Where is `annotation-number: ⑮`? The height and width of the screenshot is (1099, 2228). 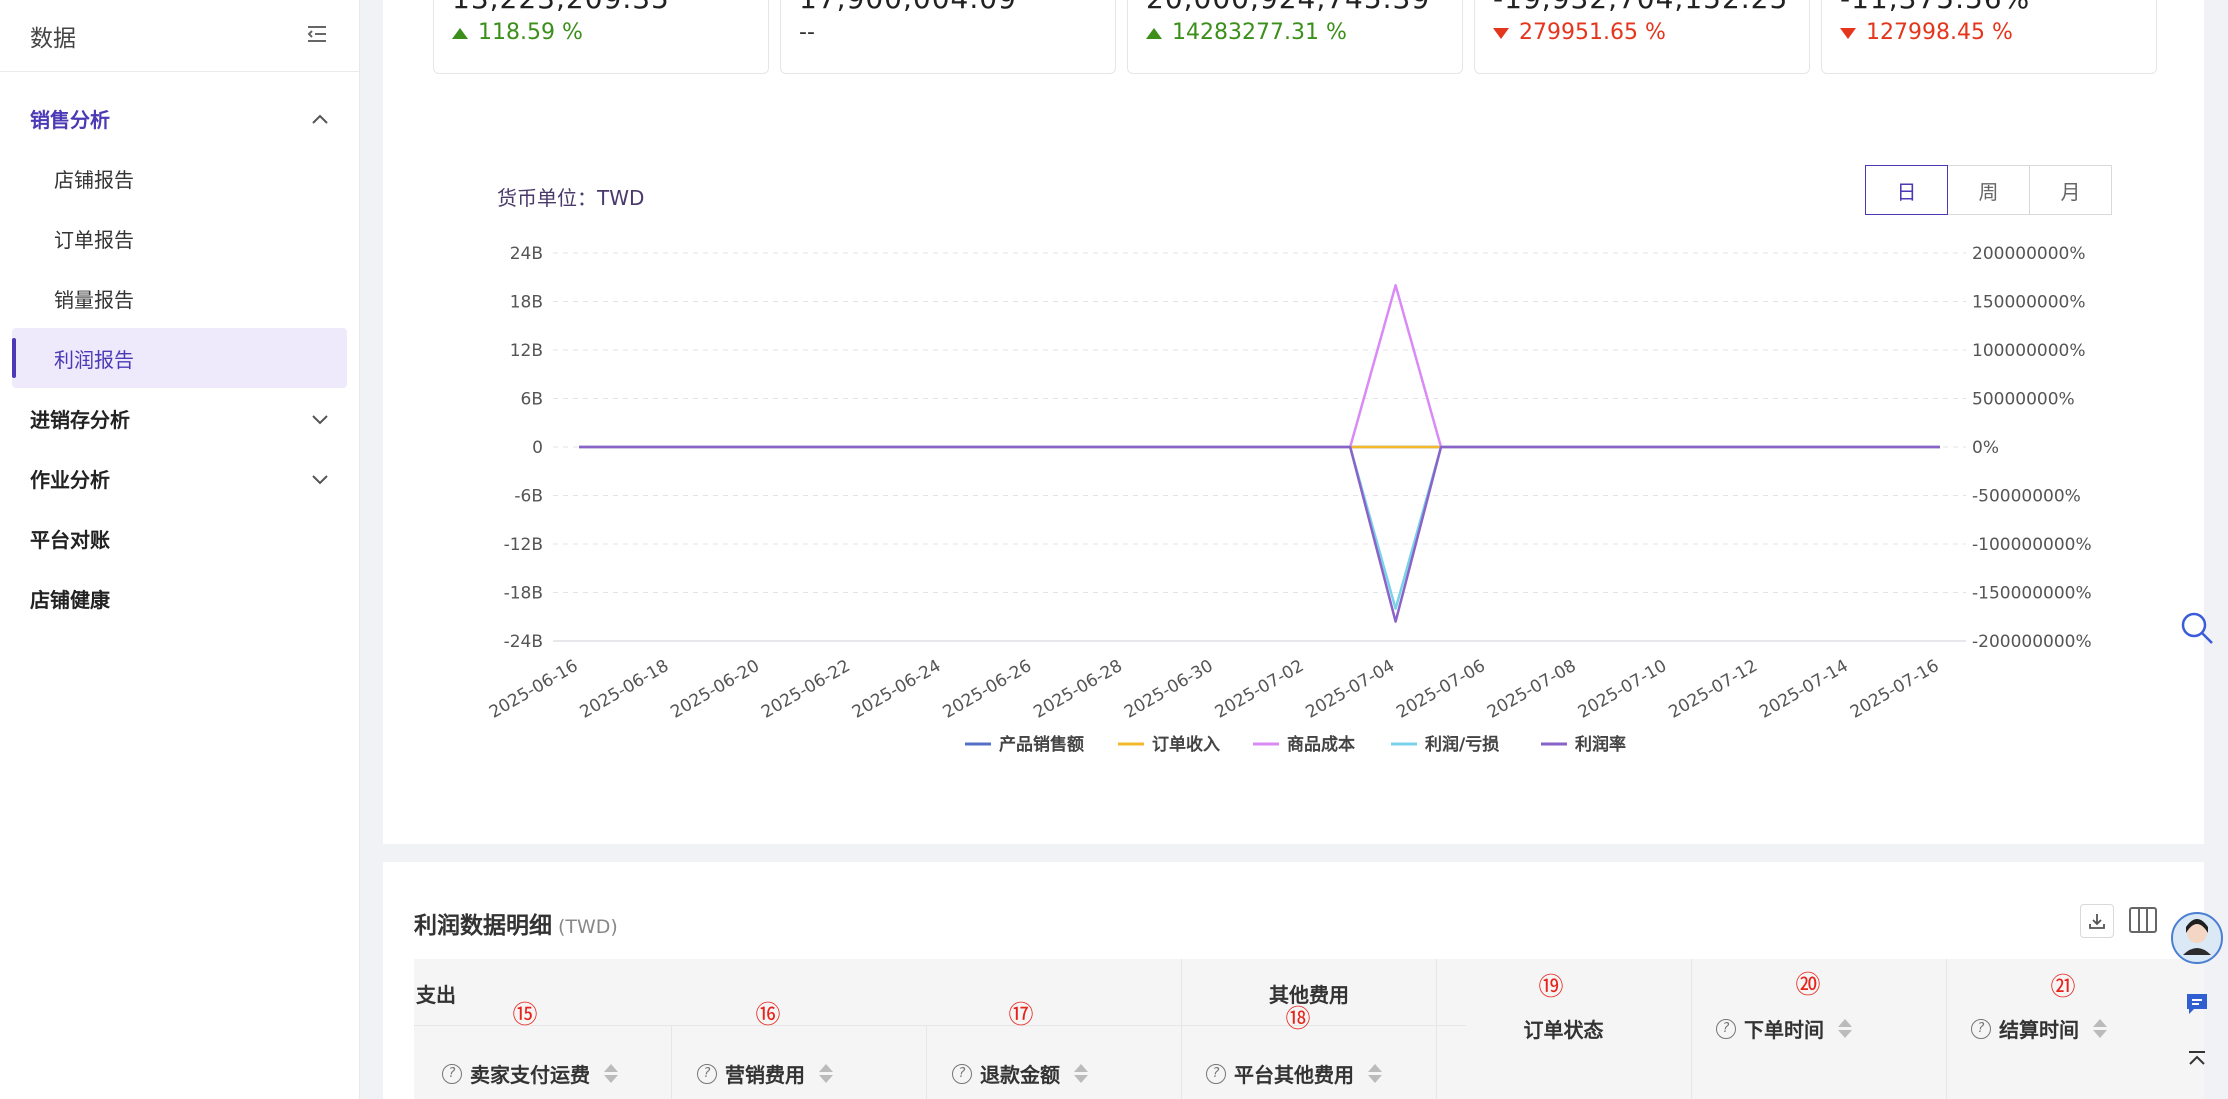
annotation-number: ⑮ is located at coordinates (525, 1014).